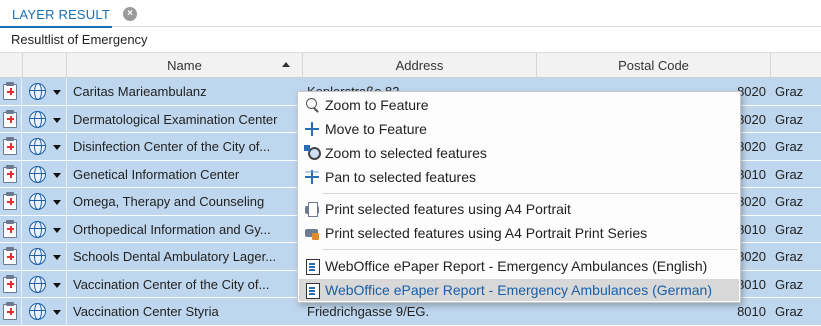 The height and width of the screenshot is (326, 821). What do you see at coordinates (519, 105) in the screenshot?
I see `menu-item-zoom-to-feature: Zoom to Feature` at bounding box center [519, 105].